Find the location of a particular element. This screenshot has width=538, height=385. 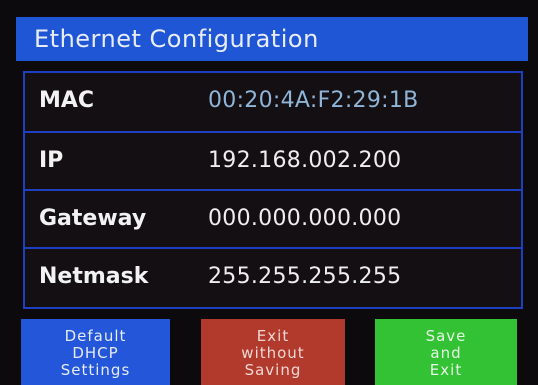

button-label-line: and is located at coordinates (446, 352).